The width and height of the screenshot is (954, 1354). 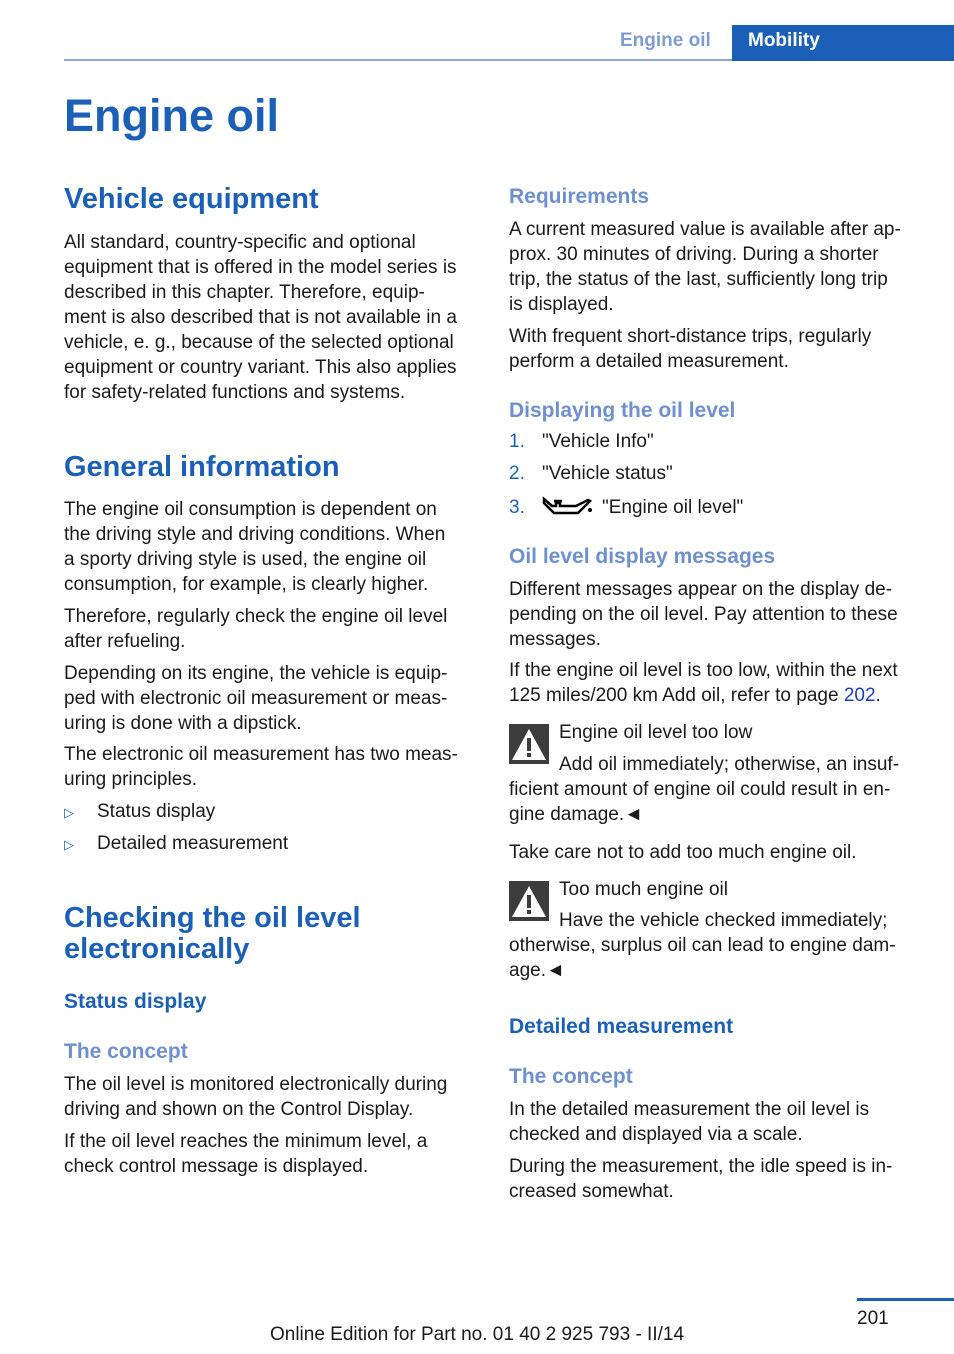 What do you see at coordinates (191, 199) in the screenshot?
I see `vehicle-equipment-heading: Vehicle equipment` at bounding box center [191, 199].